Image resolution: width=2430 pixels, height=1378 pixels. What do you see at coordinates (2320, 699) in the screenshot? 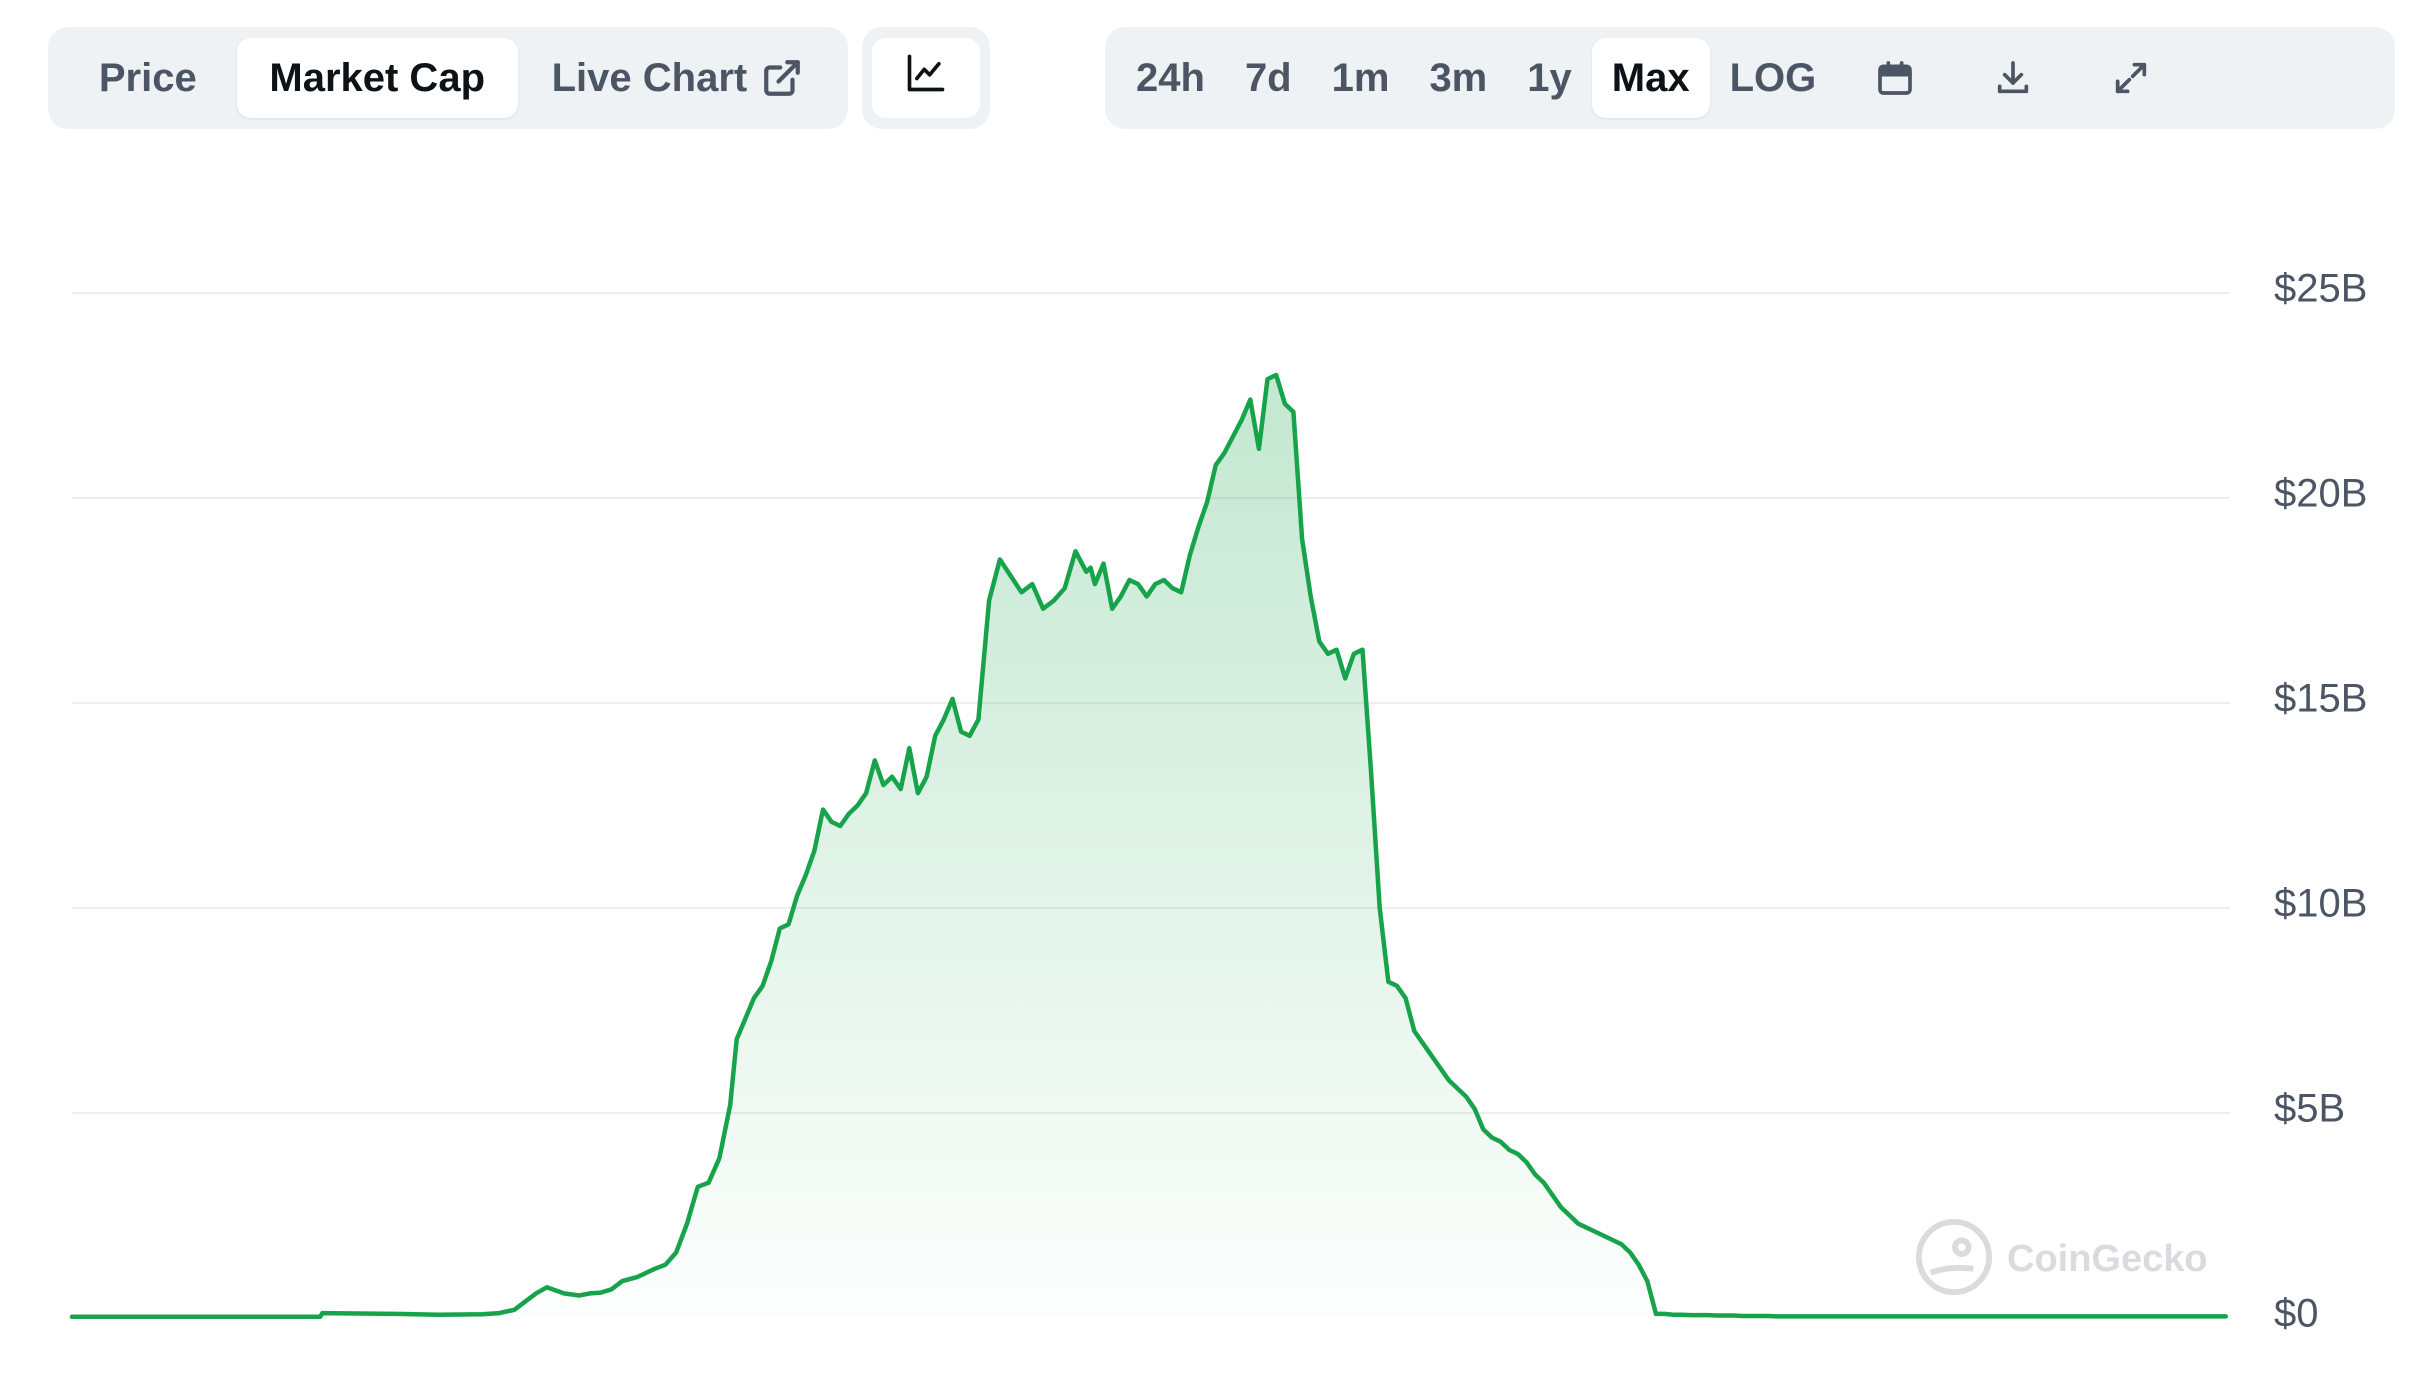
I see `y-tick-label: $15B` at bounding box center [2320, 699].